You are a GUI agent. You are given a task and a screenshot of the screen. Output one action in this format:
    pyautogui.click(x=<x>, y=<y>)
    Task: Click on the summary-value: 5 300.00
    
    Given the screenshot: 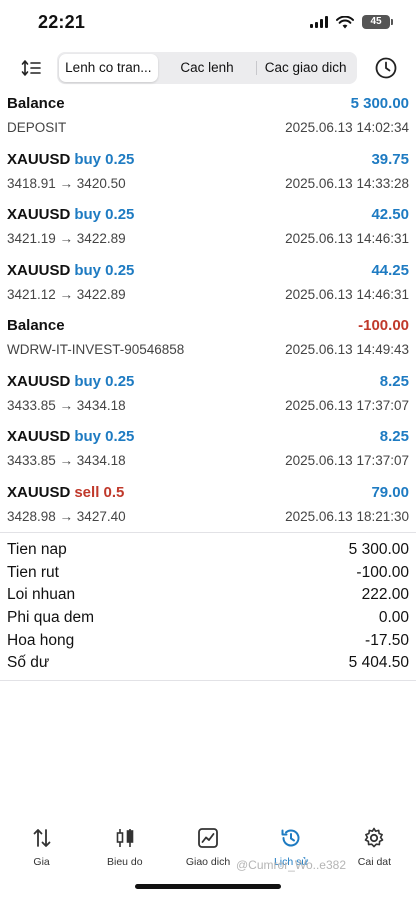 What is the action you would take?
    pyautogui.click(x=378, y=550)
    